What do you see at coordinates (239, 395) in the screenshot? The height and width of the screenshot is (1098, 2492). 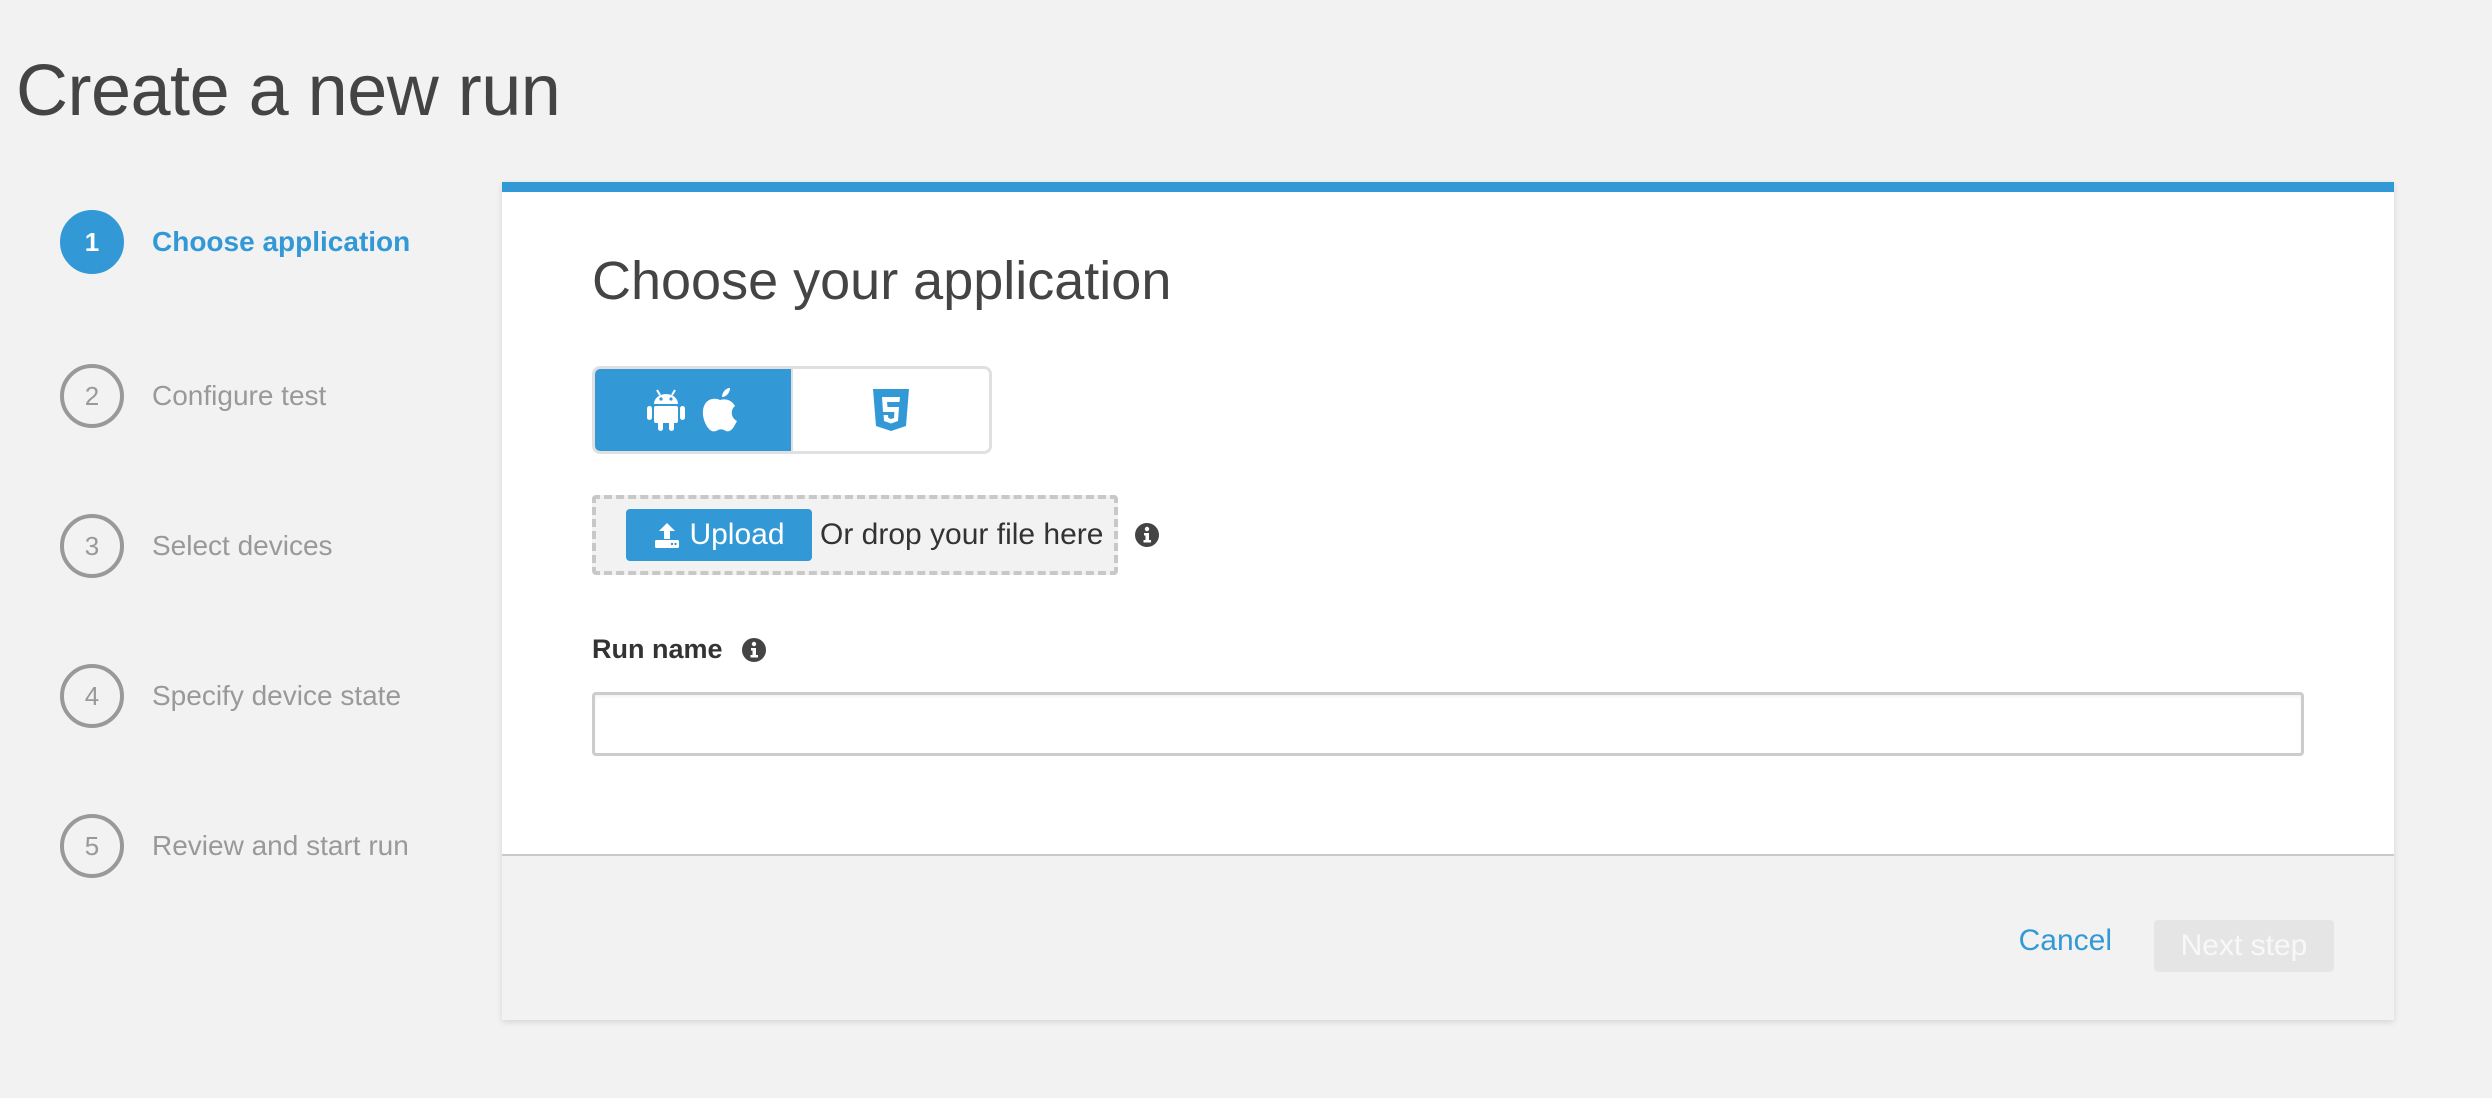 I see `step-label: Configure test` at bounding box center [239, 395].